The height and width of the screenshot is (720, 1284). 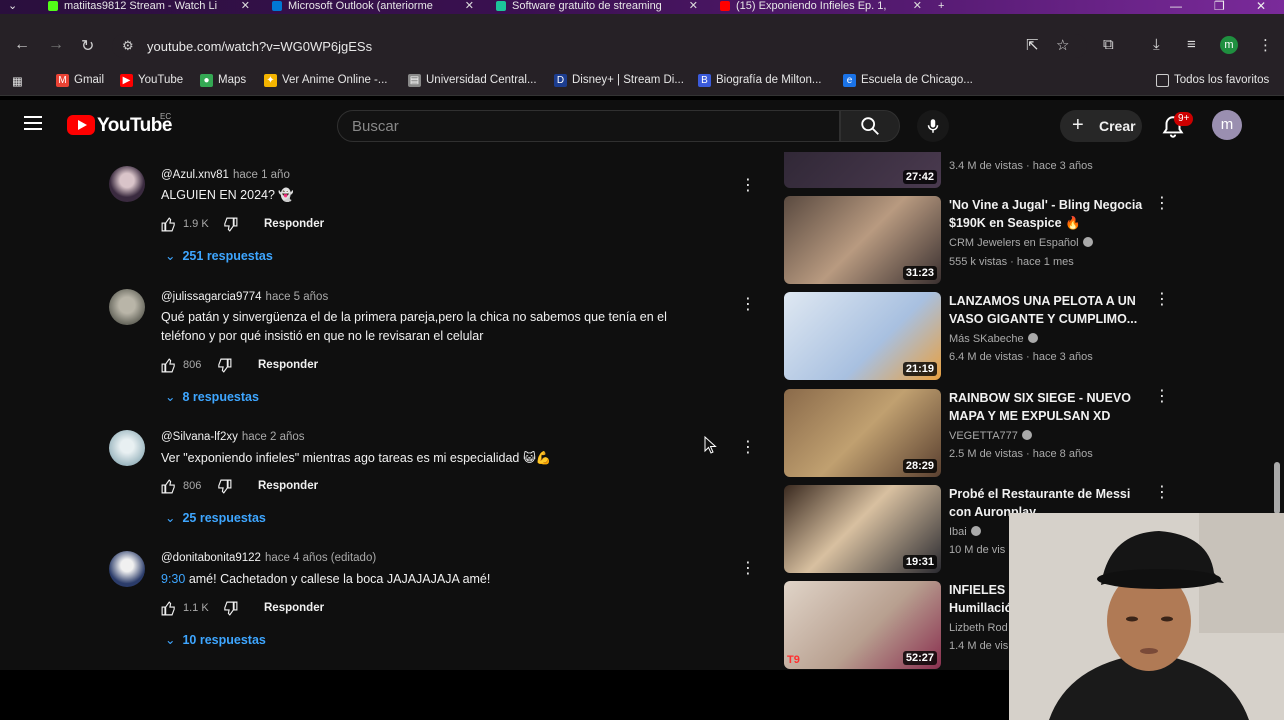 I want to click on video-duration: 28:29, so click(x=919, y=466).